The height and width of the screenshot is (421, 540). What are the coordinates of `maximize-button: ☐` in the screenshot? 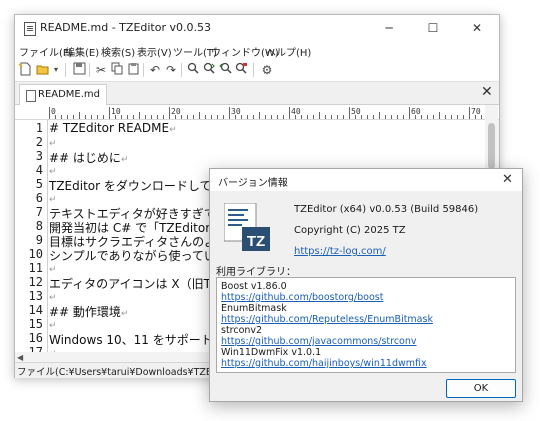 It's located at (433, 28).